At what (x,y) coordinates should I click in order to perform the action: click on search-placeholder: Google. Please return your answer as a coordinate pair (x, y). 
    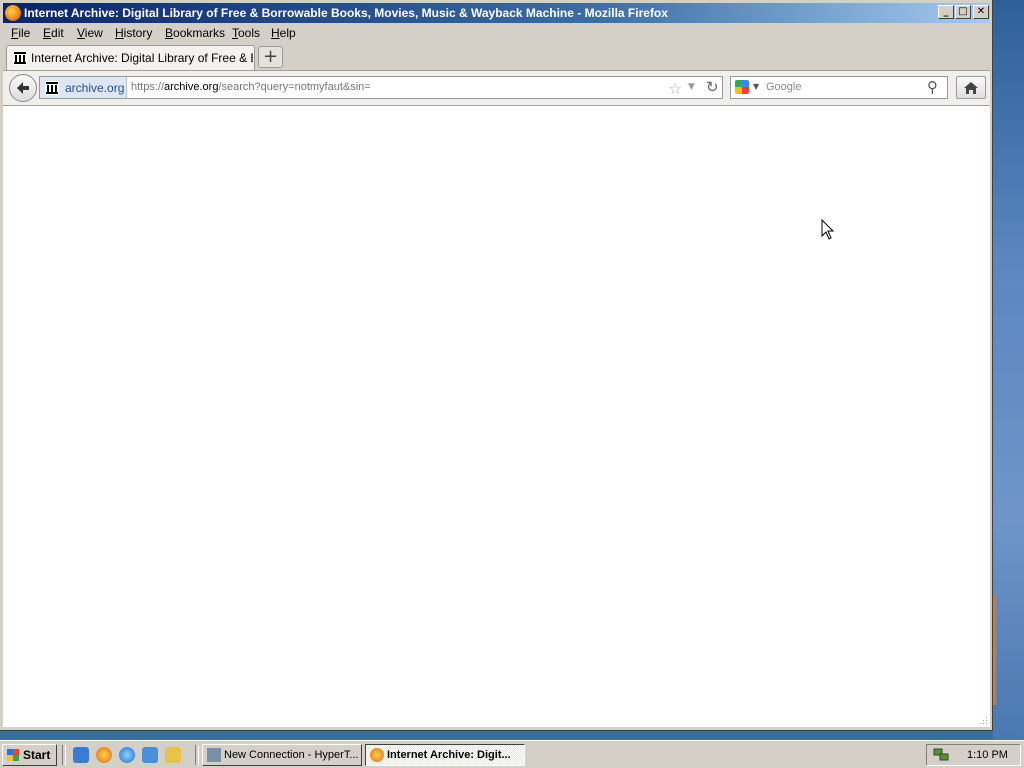
    Looking at the image, I should click on (784, 87).